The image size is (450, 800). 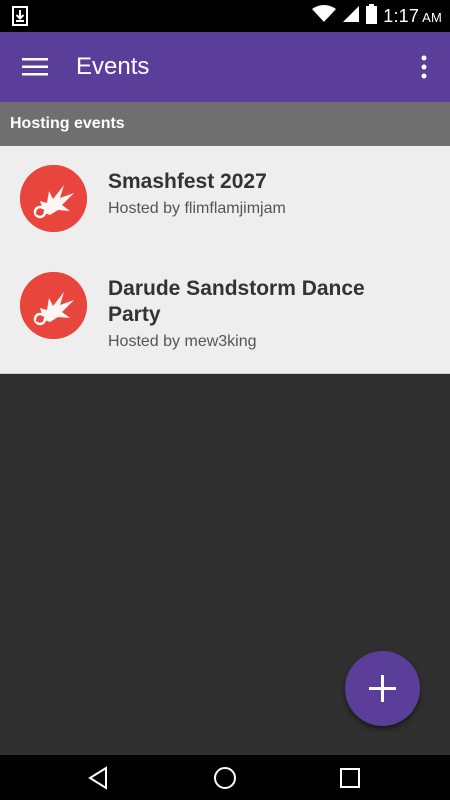 I want to click on wifi-icon, so click(x=324, y=16).